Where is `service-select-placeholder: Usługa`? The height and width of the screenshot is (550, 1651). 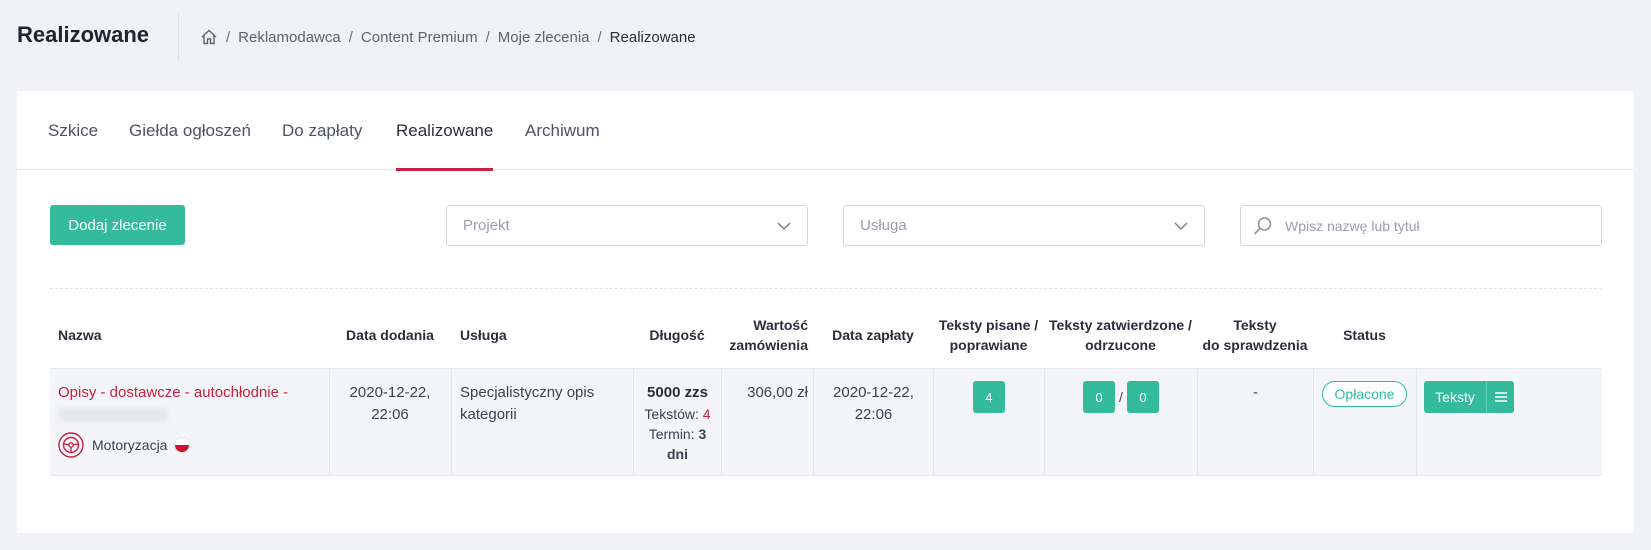
service-select-placeholder: Usługa is located at coordinates (883, 225).